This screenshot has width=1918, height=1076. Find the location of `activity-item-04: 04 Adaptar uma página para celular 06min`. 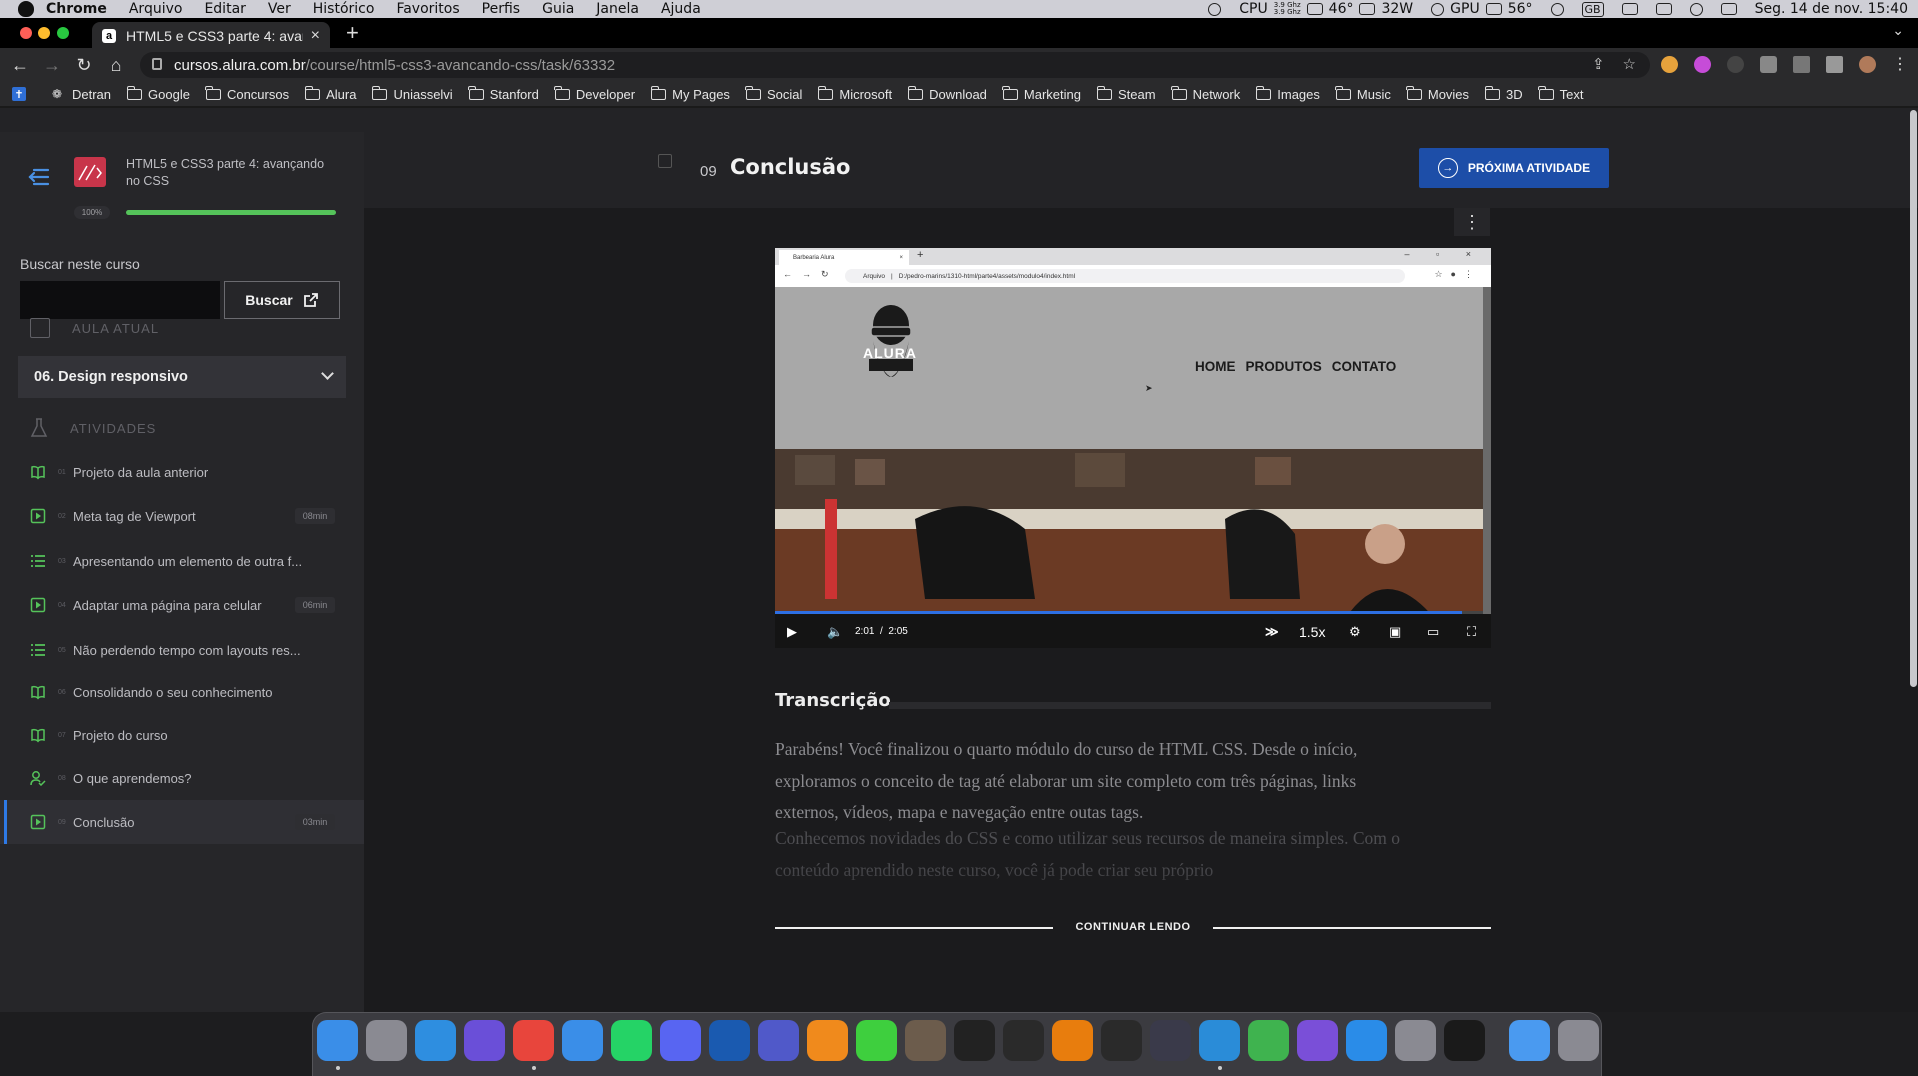

activity-item-04: 04 Adaptar uma página para celular 06min is located at coordinates (182, 605).